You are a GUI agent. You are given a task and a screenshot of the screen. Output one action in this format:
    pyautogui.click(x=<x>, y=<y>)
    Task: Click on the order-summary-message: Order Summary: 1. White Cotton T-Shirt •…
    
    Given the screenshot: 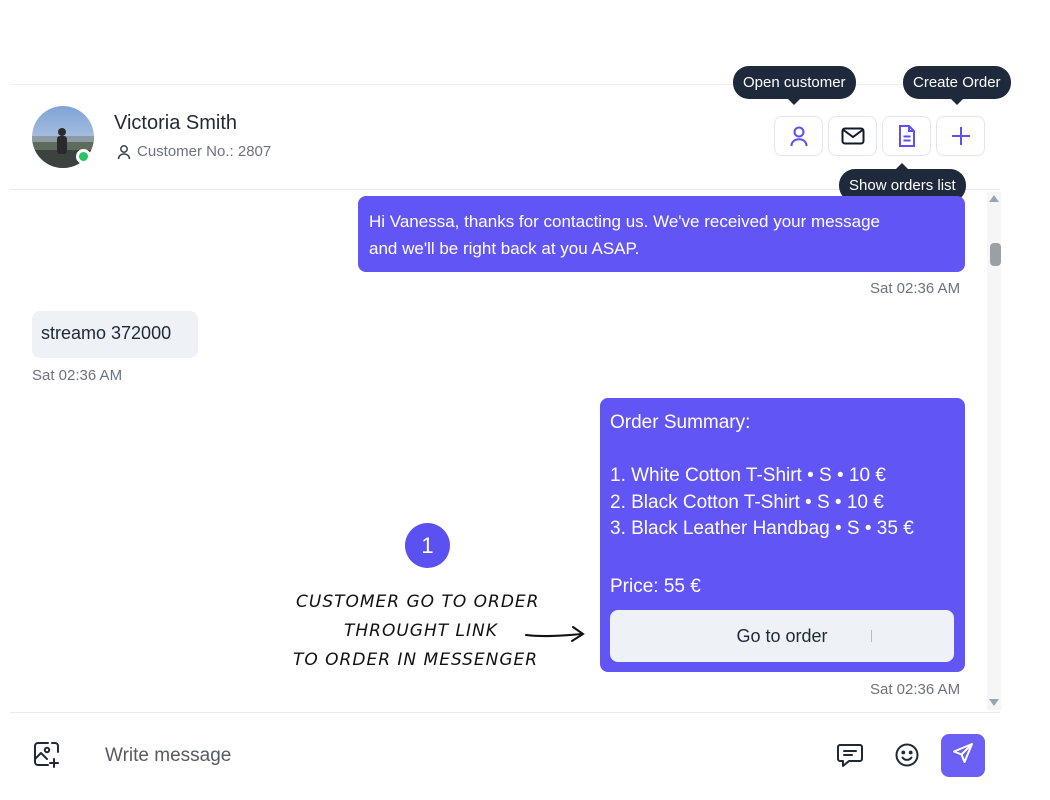 What is the action you would take?
    pyautogui.click(x=782, y=535)
    